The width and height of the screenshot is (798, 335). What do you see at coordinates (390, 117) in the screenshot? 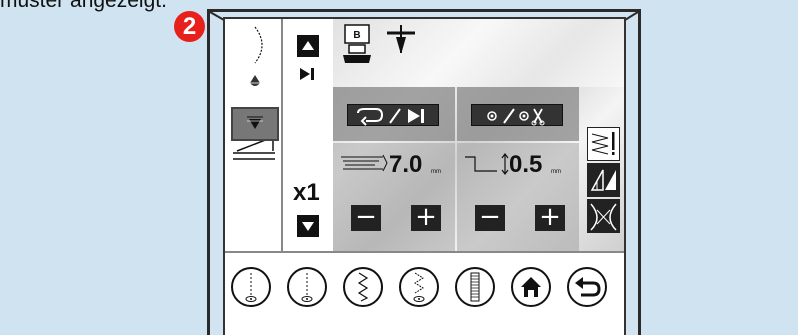
I see `repeat-end-icon` at bounding box center [390, 117].